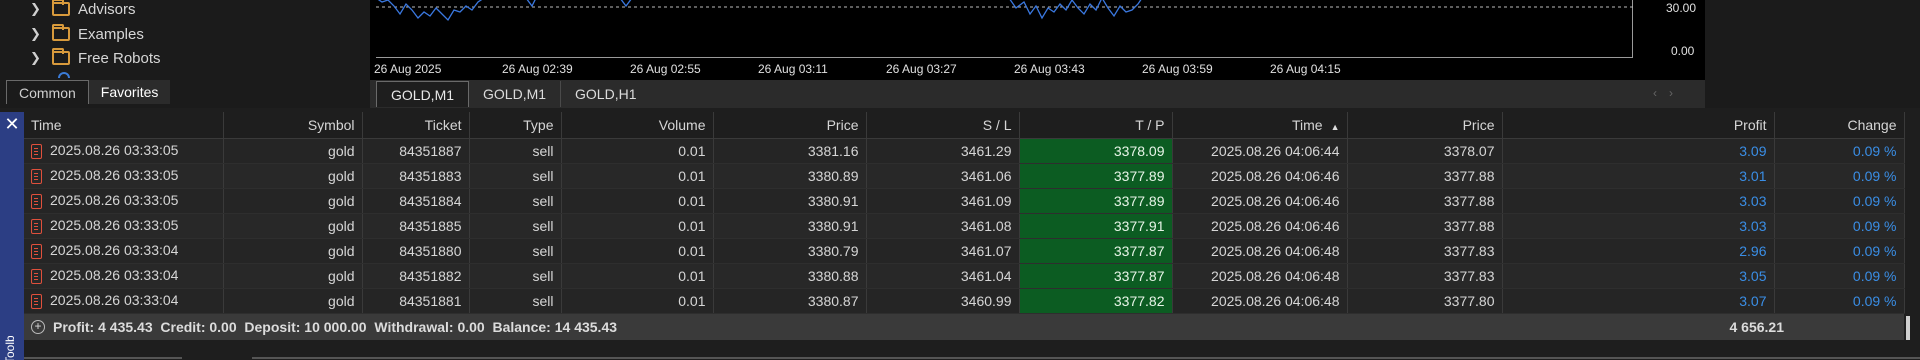 The height and width of the screenshot is (360, 1920). I want to click on col-header-change: Change, so click(1839, 125).